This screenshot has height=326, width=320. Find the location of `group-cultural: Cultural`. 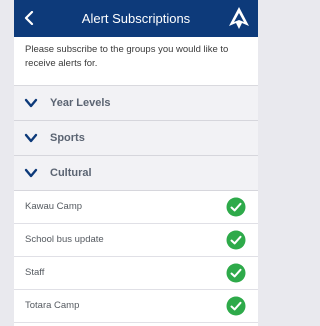

group-cultural: Cultural is located at coordinates (136, 173).